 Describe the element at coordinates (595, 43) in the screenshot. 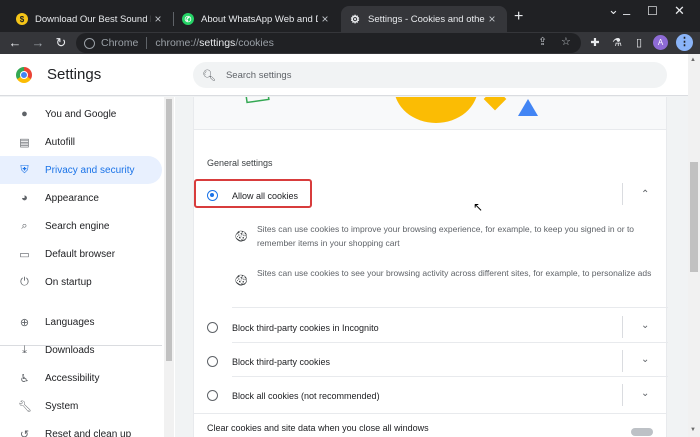

I see `extensions-puzzle-icon: ✚` at that location.